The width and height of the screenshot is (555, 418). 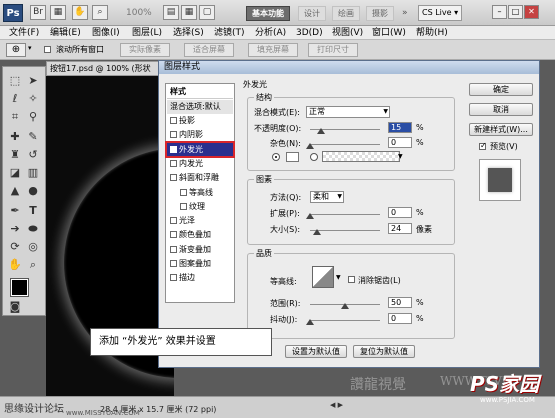 What do you see at coordinates (389, 33) in the screenshot?
I see `menu-window: 窗口(W)` at bounding box center [389, 33].